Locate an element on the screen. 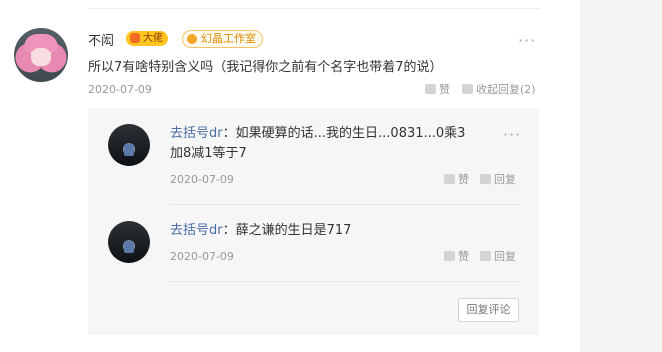 This screenshot has width=662, height=352. reply-more-icon: ··· is located at coordinates (512, 135).